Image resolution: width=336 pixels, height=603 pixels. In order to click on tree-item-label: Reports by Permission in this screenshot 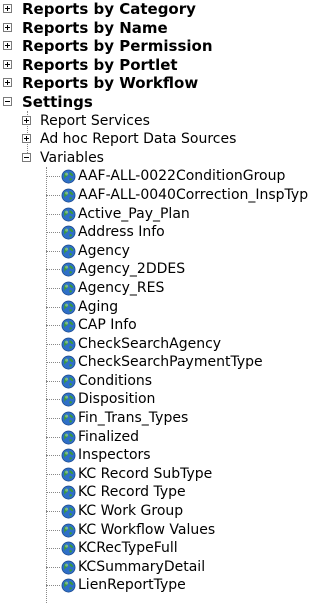, I will do `click(117, 46)`.